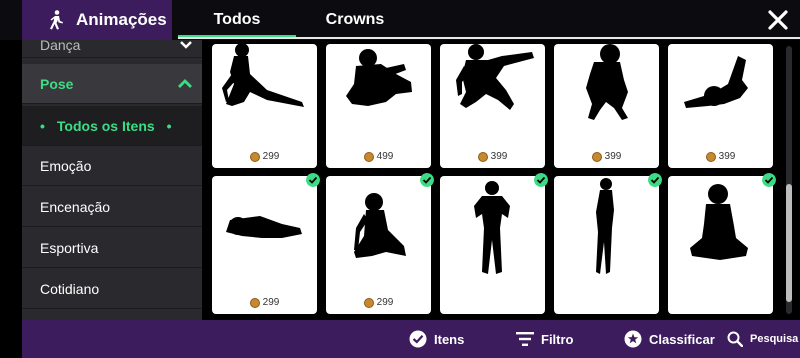  I want to click on top-bar: Animações Todos Crowns, so click(400, 20).